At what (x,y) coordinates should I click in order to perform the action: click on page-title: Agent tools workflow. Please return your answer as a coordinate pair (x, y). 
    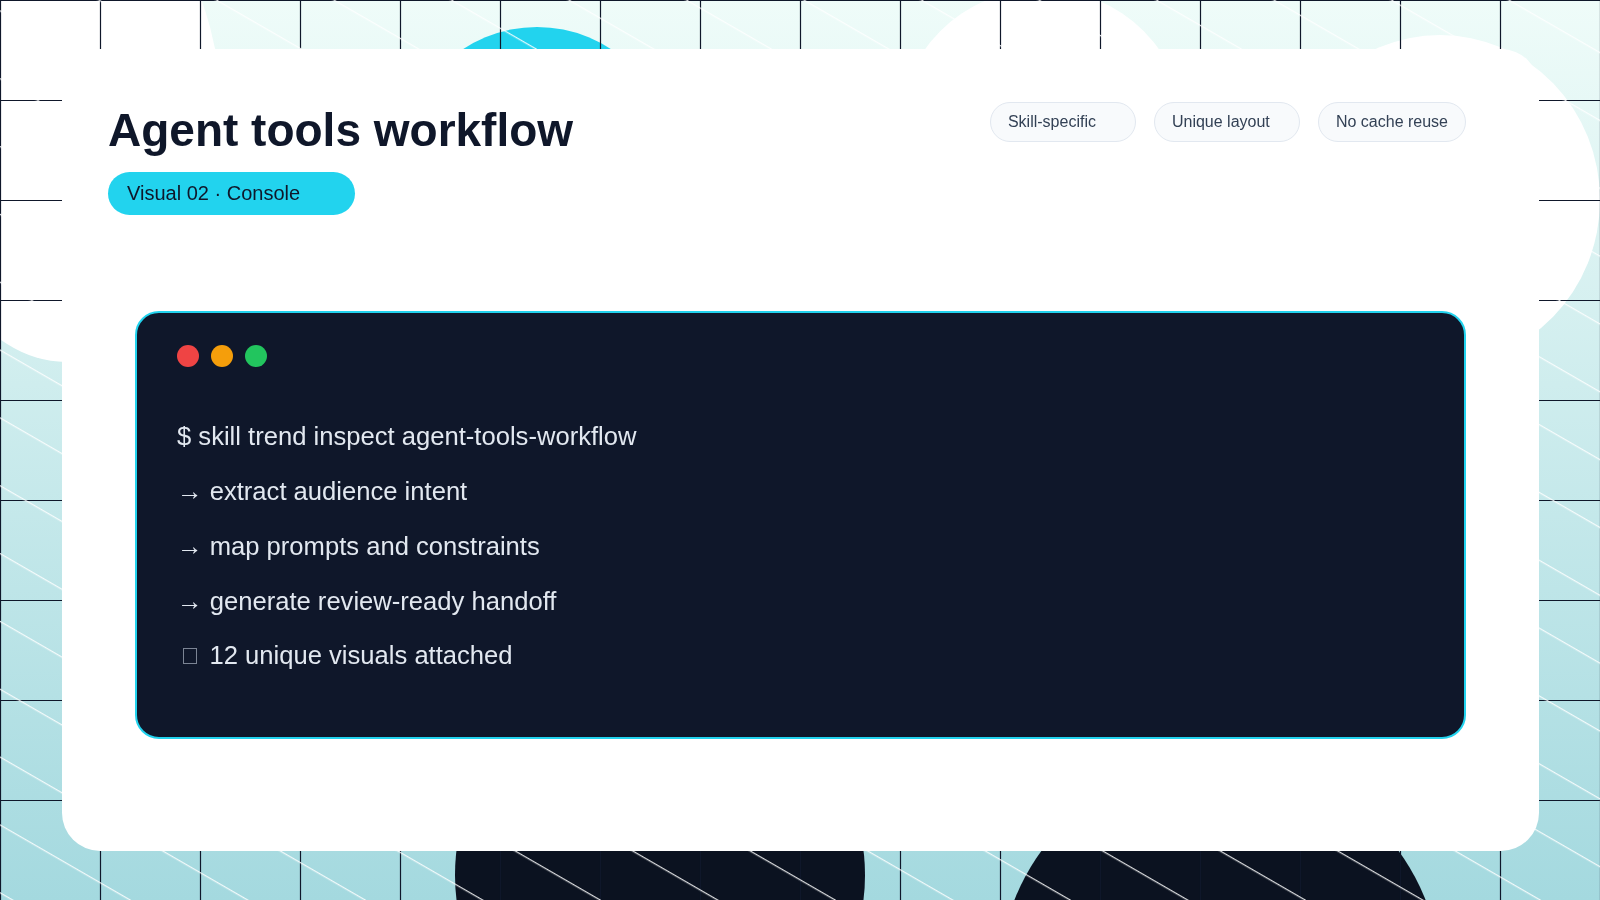
    Looking at the image, I should click on (341, 130).